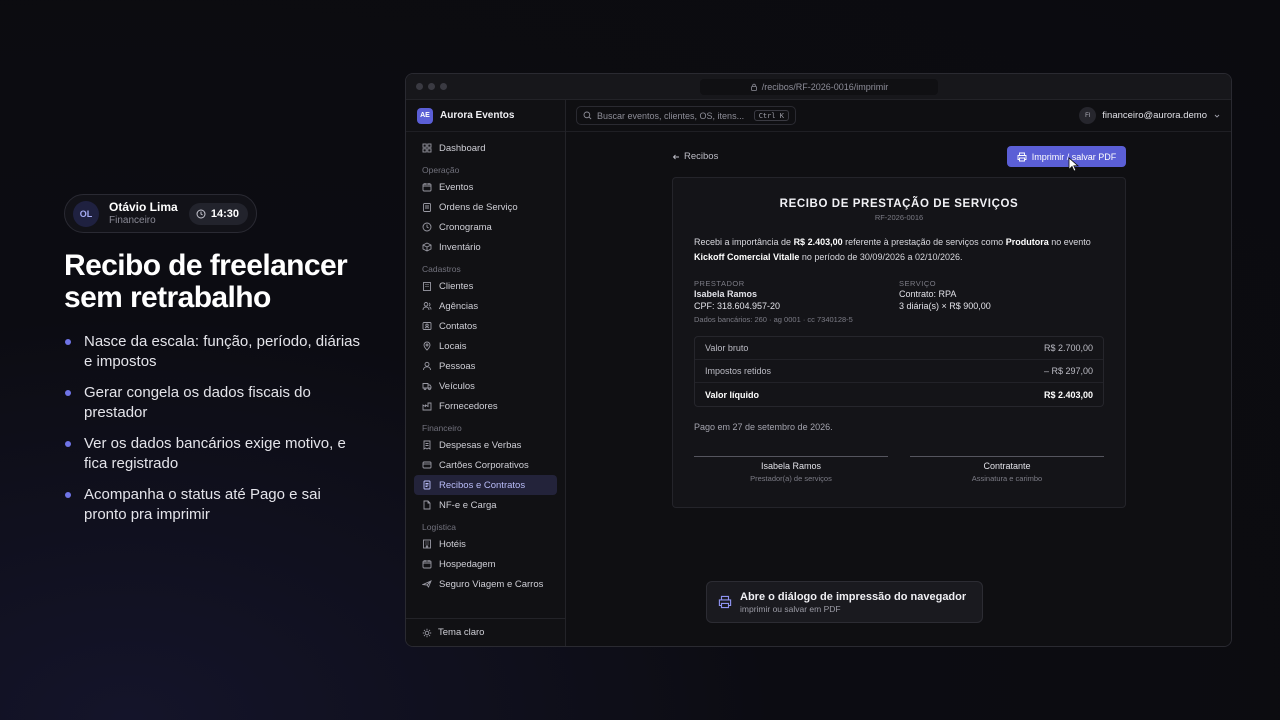 This screenshot has height=720, width=1280. I want to click on signature-name: Contratante, so click(1007, 466).